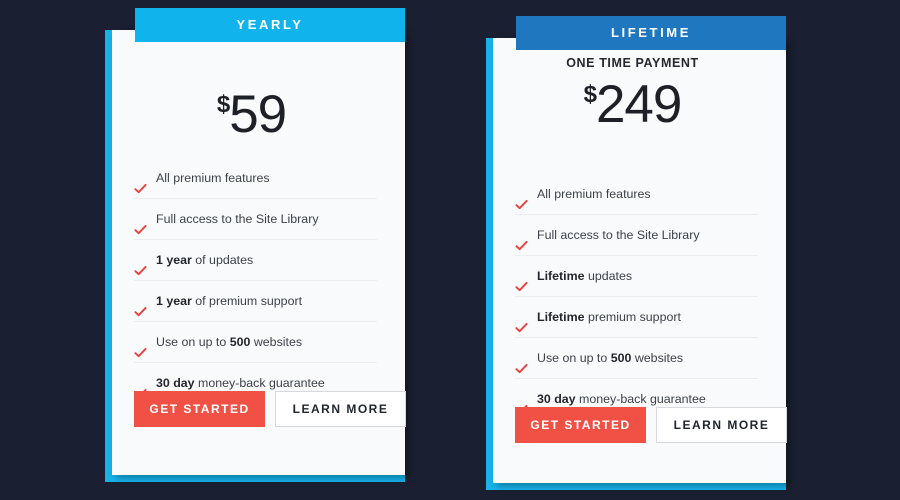 The height and width of the screenshot is (500, 900). What do you see at coordinates (638, 104) in the screenshot?
I see `price-amount: 249` at bounding box center [638, 104].